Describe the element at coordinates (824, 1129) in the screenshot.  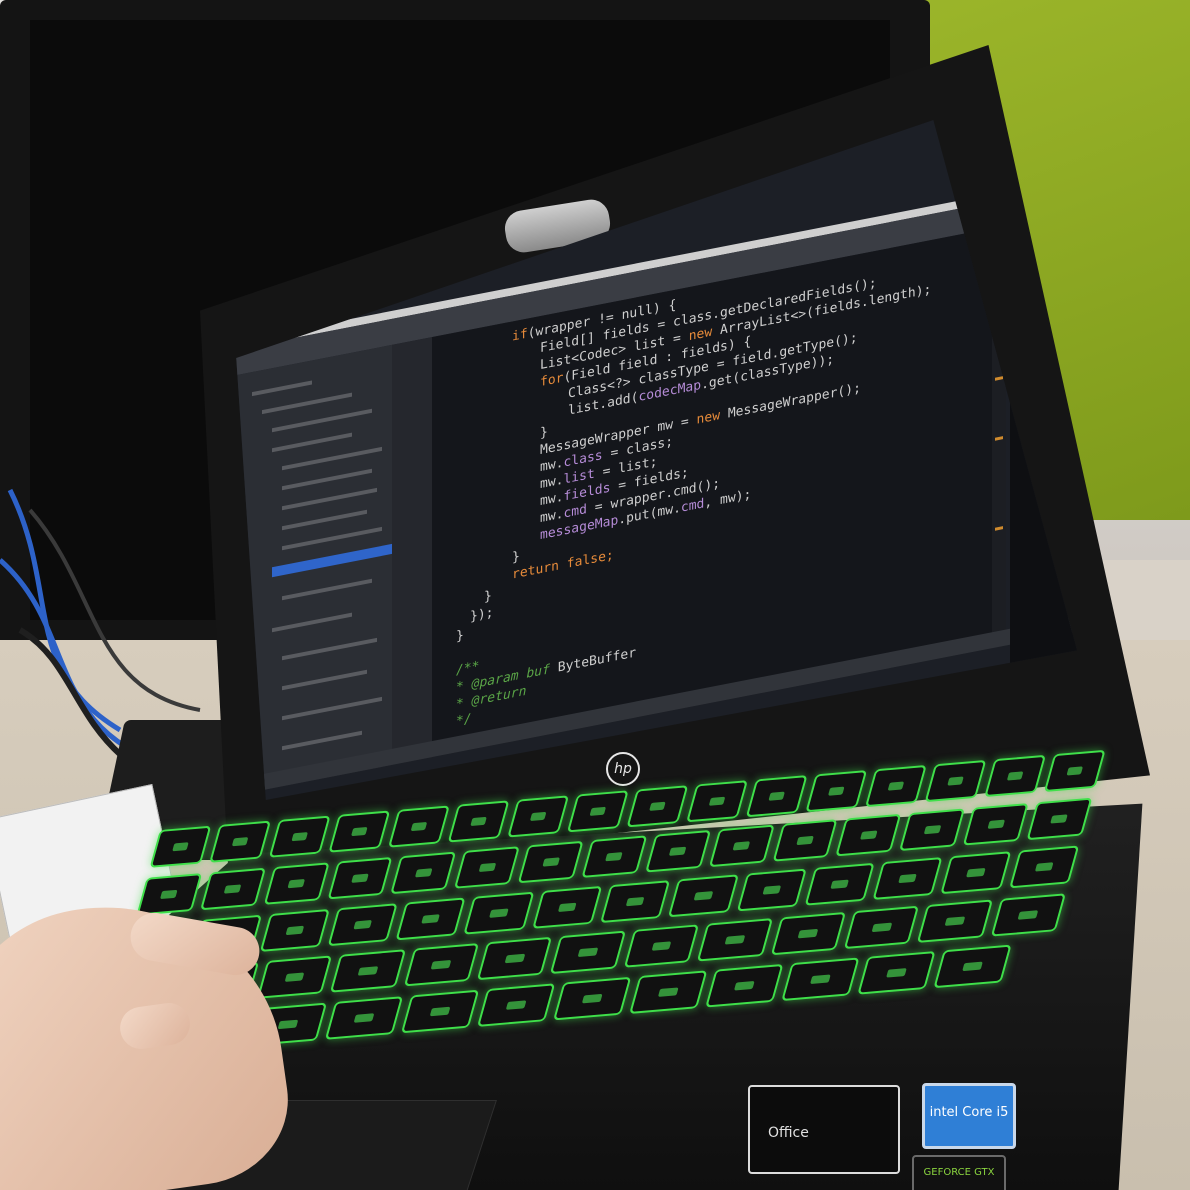
I see `office-sticker: Office` at that location.